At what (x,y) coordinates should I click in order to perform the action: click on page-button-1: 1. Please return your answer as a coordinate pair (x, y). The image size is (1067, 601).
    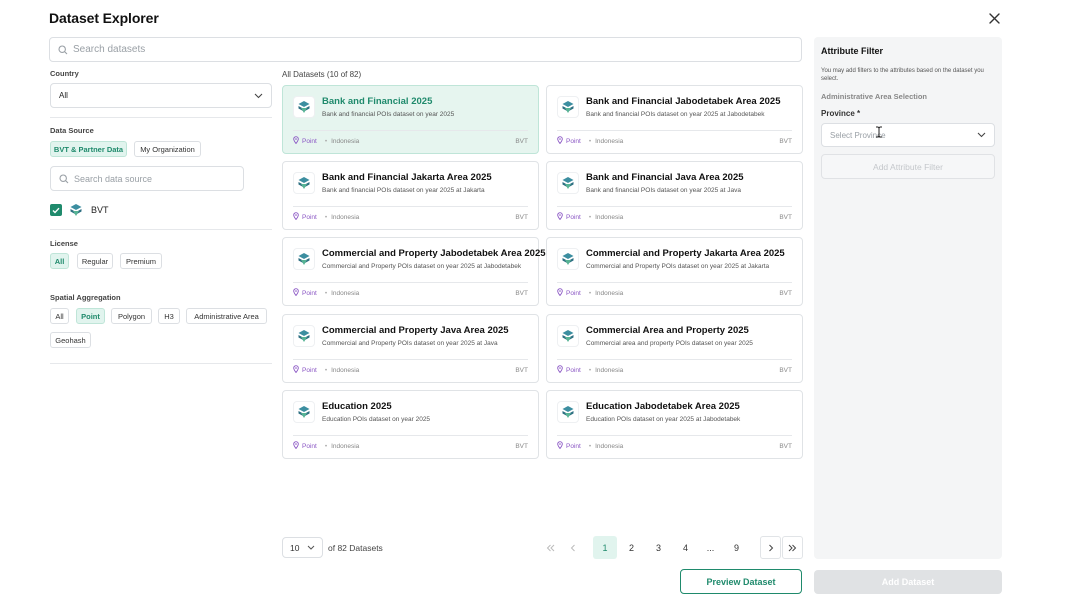
    Looking at the image, I should click on (605, 547).